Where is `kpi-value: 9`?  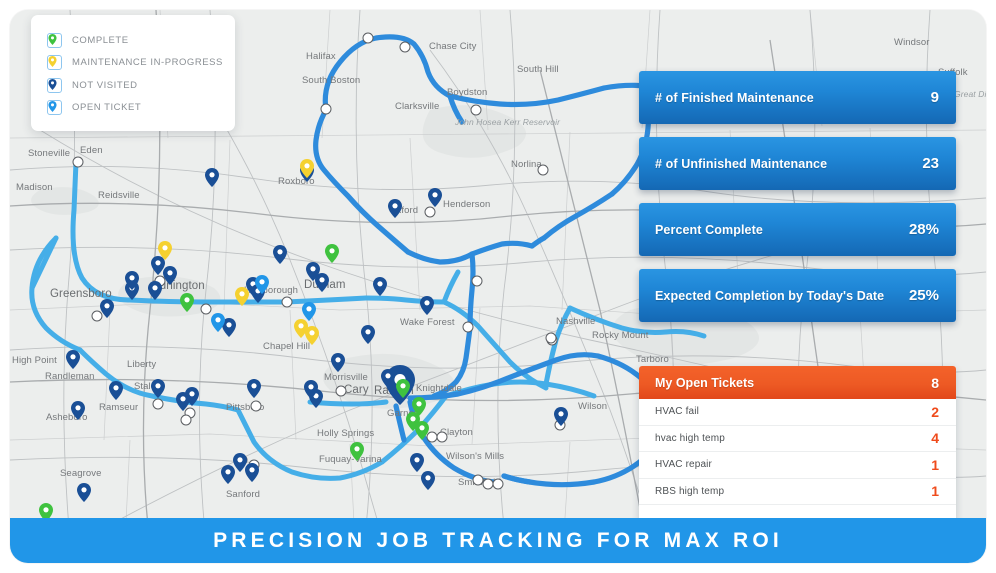 kpi-value: 9 is located at coordinates (934, 97).